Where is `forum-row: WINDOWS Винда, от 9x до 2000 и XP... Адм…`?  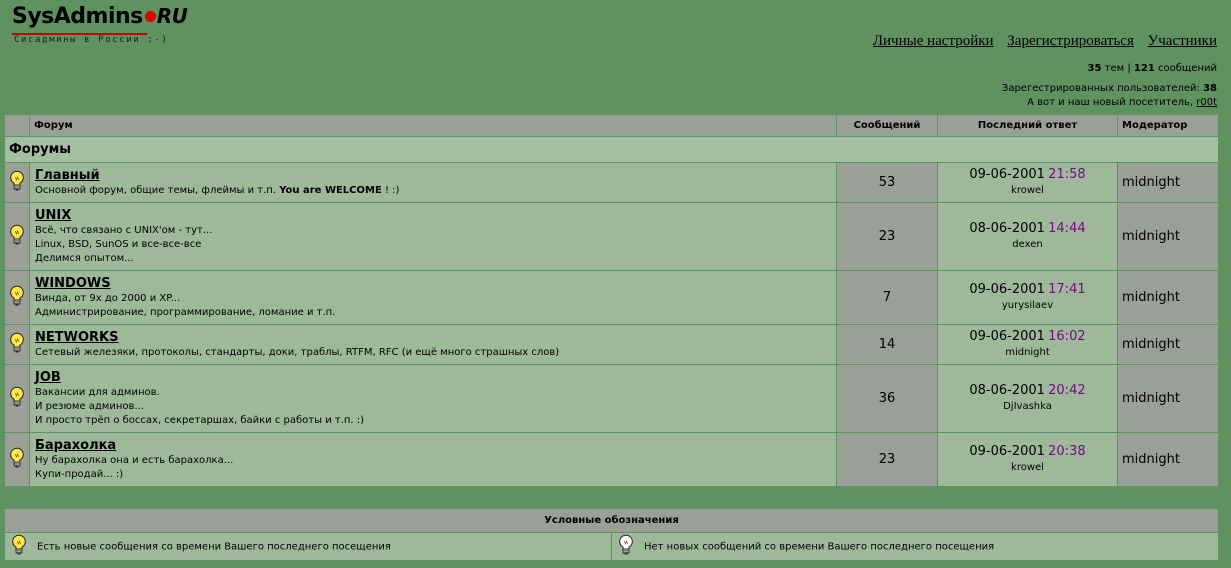
forum-row: WINDOWS Винда, от 9x до 2000 и XP... Адм… is located at coordinates (611, 297).